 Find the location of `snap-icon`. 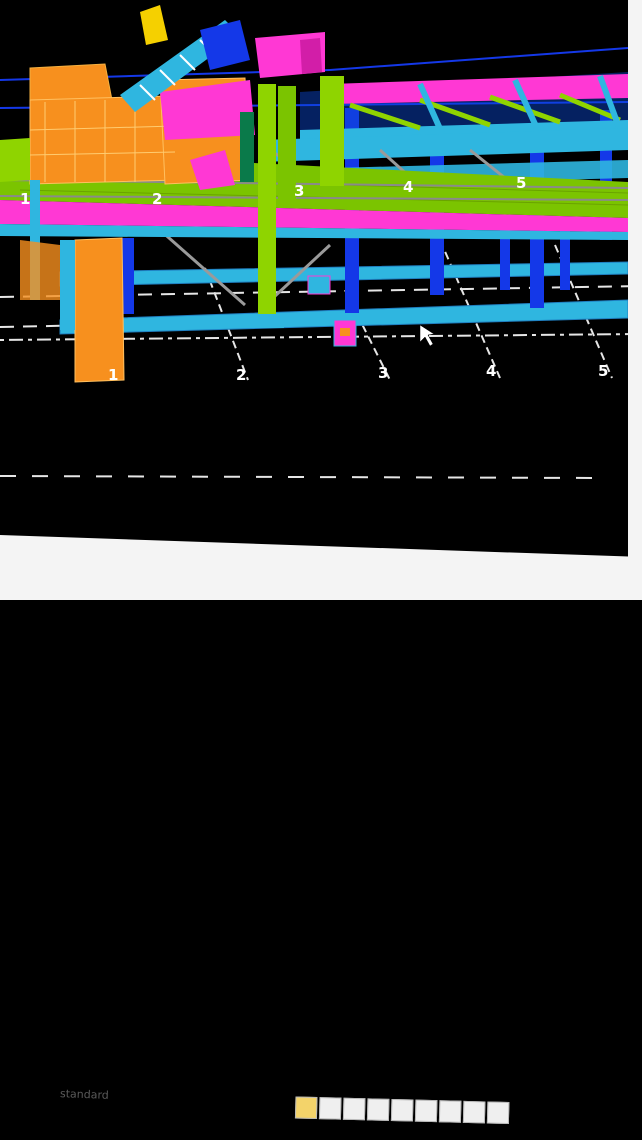

snap-icon is located at coordinates (378, 1109).